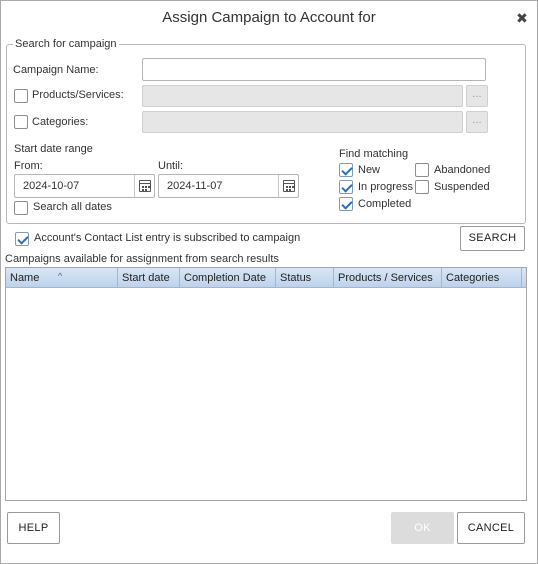 This screenshot has width=538, height=564. I want to click on find-matching-title: Find matching, so click(374, 154).